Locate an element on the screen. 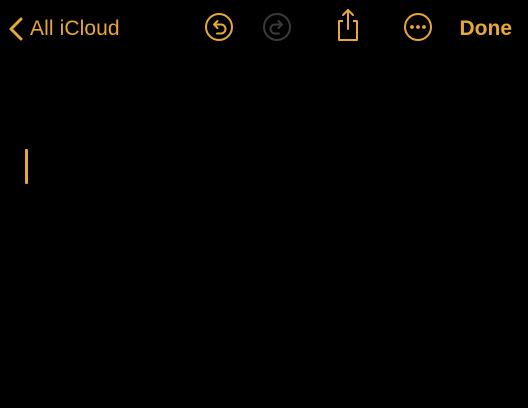 The height and width of the screenshot is (408, 528). redo-button is located at coordinates (277, 29).